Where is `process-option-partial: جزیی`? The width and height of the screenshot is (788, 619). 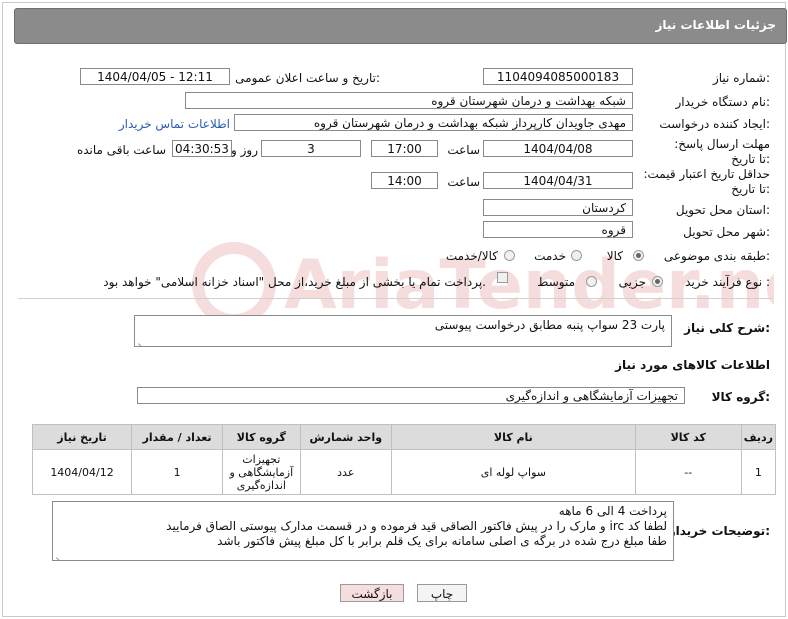 process-option-partial: جزیی is located at coordinates (632, 282).